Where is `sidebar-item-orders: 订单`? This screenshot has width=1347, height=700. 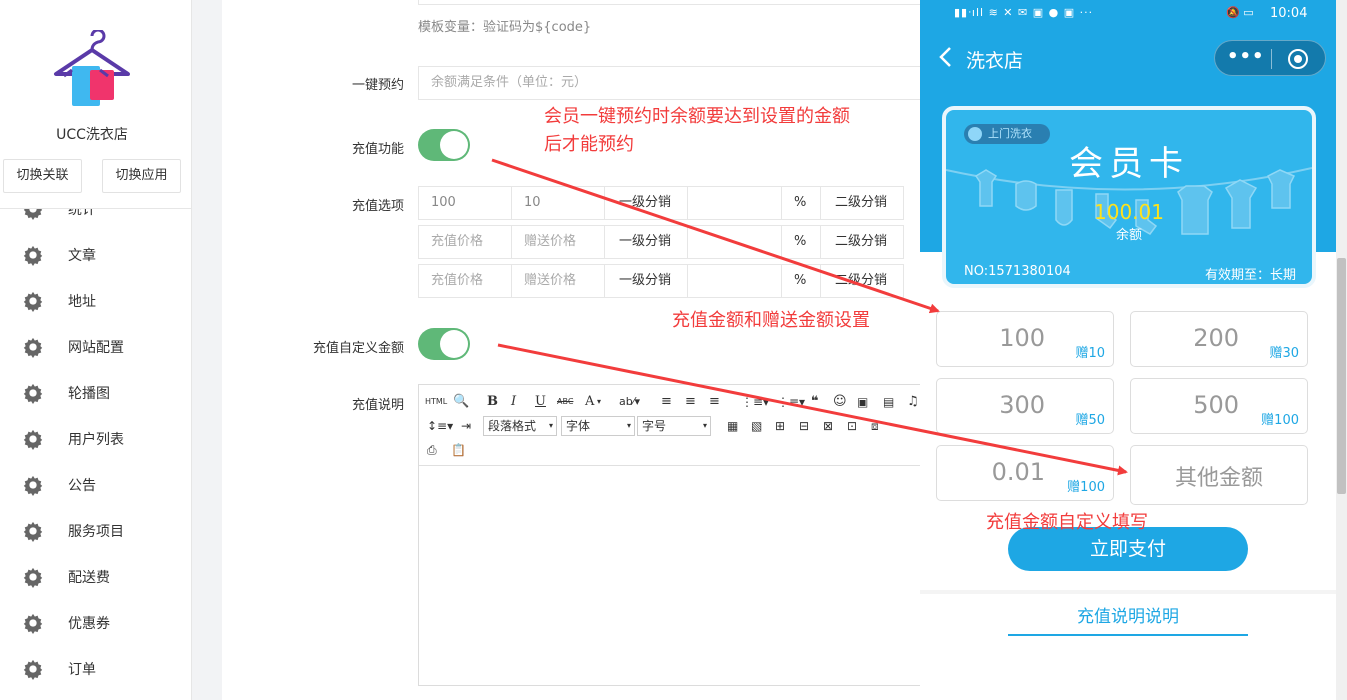
sidebar-item-orders: 订单 is located at coordinates (95, 669).